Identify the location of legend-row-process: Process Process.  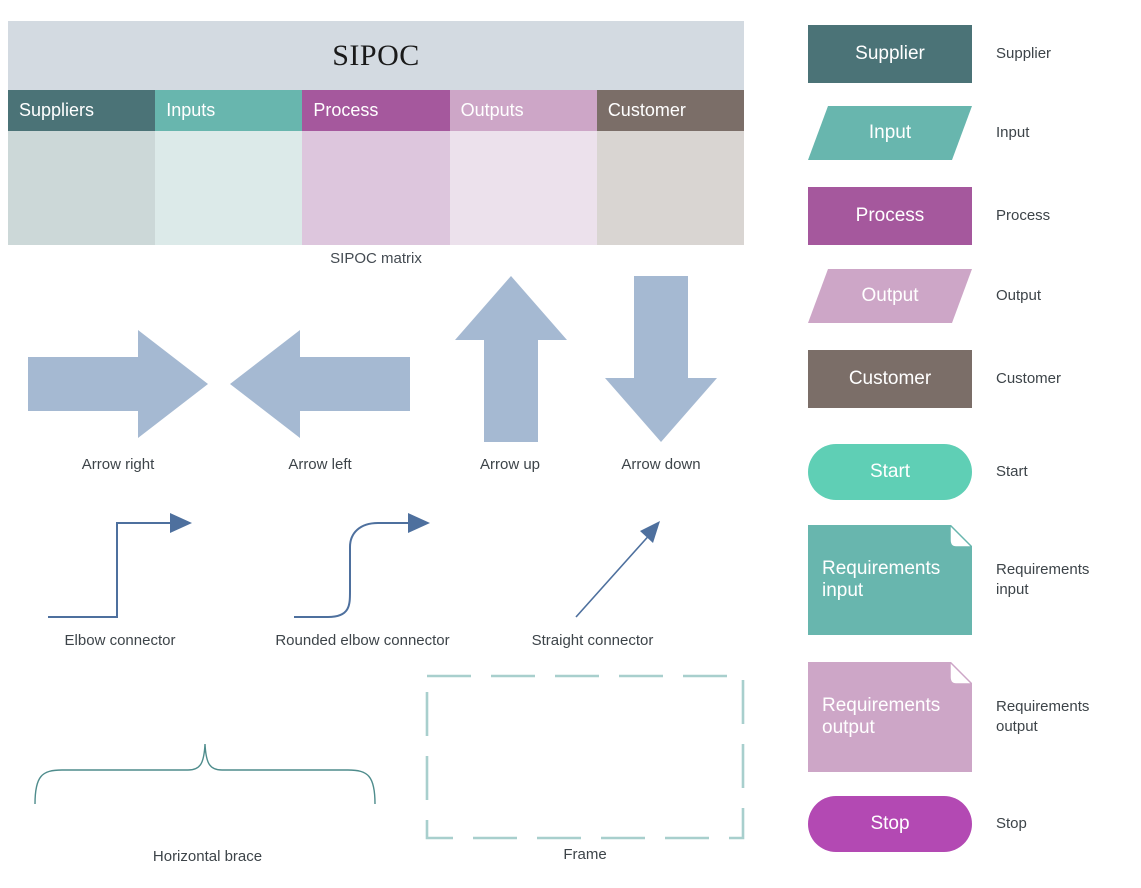
(970, 216).